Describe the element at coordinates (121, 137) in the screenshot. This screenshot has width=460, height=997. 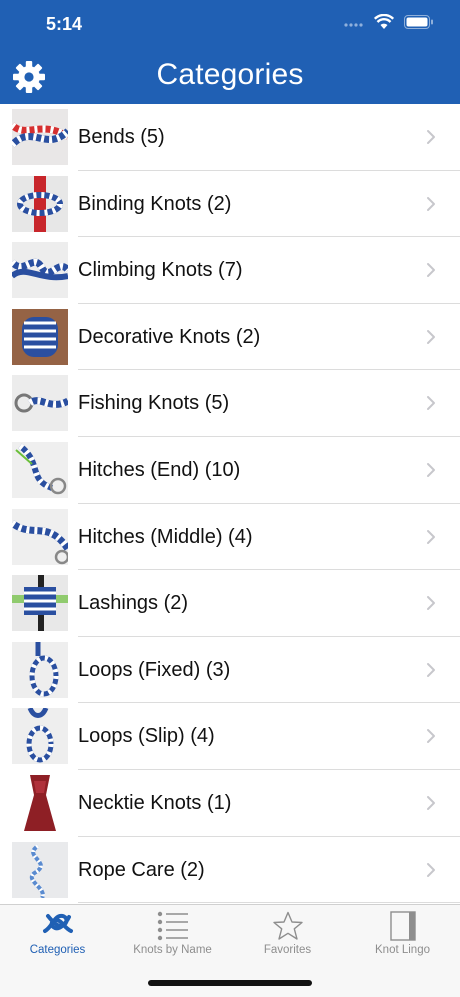
I see `category-label: Bends (5)` at that location.